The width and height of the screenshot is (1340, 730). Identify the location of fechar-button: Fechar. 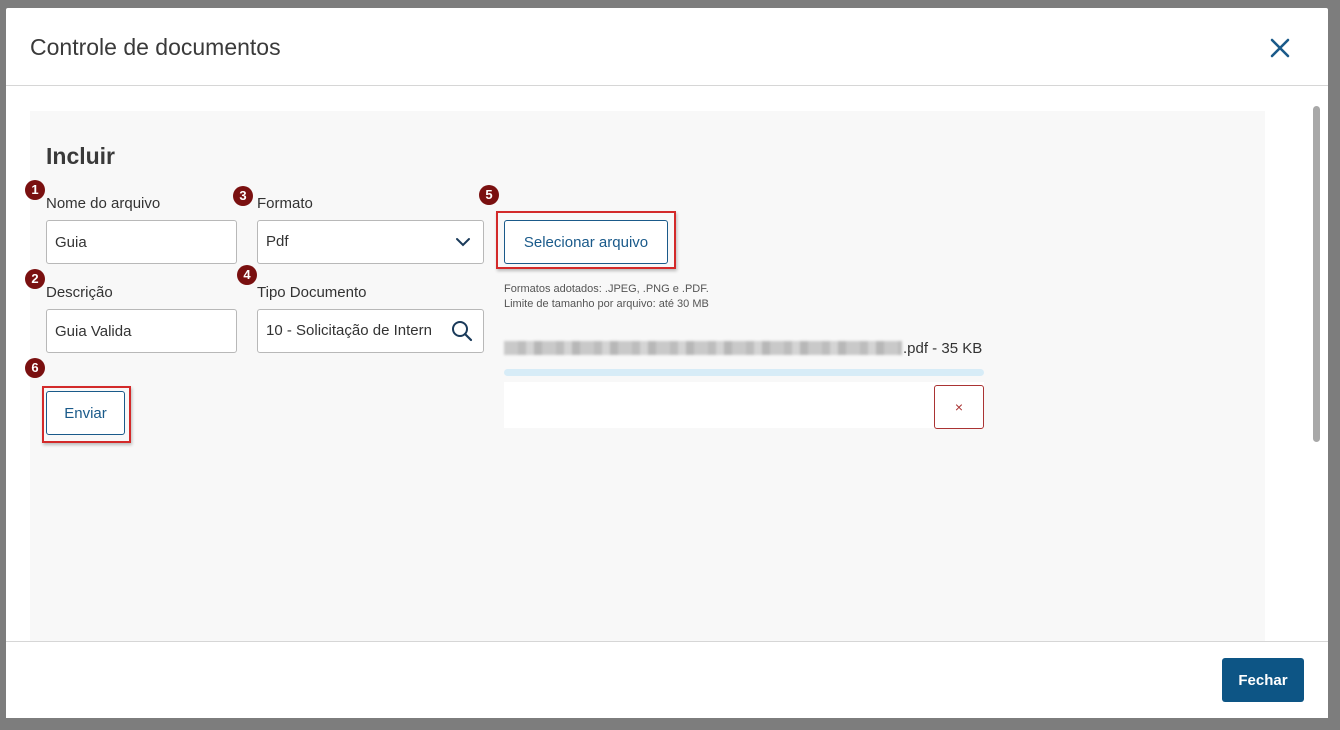
(1263, 680).